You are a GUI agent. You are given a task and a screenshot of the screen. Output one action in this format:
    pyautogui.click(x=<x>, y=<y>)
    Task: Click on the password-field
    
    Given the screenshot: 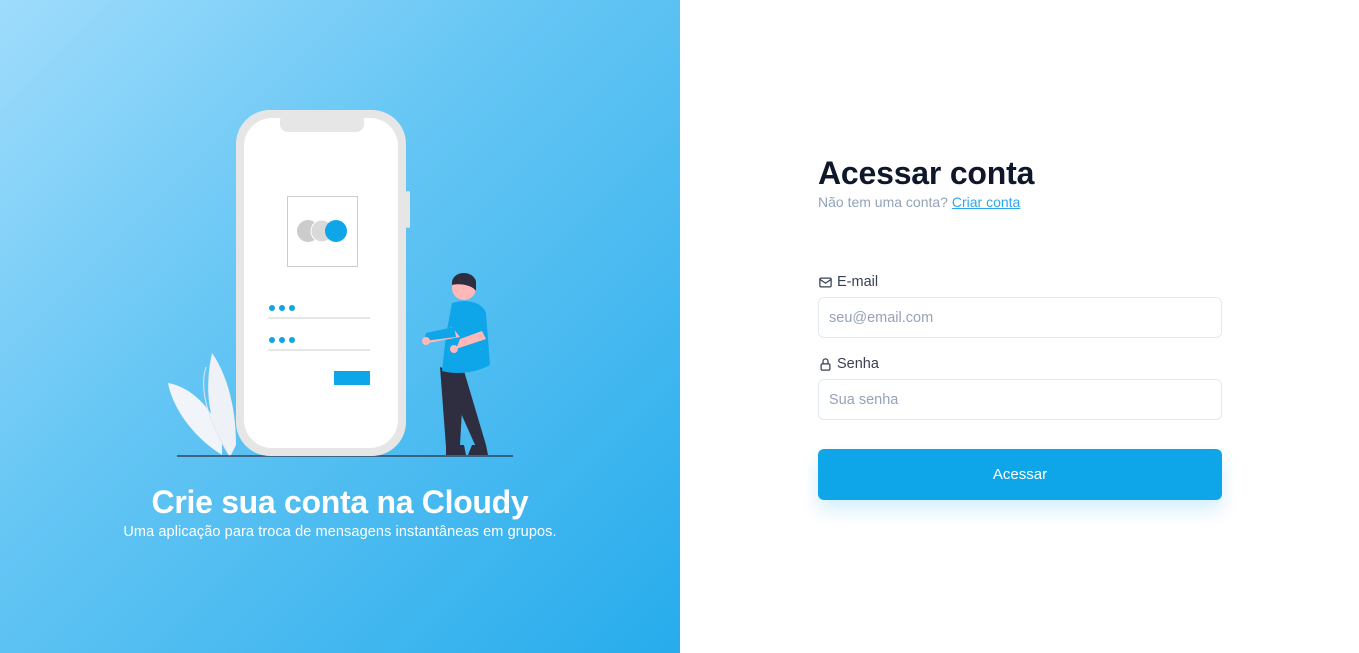 What is the action you would take?
    pyautogui.click(x=1020, y=399)
    